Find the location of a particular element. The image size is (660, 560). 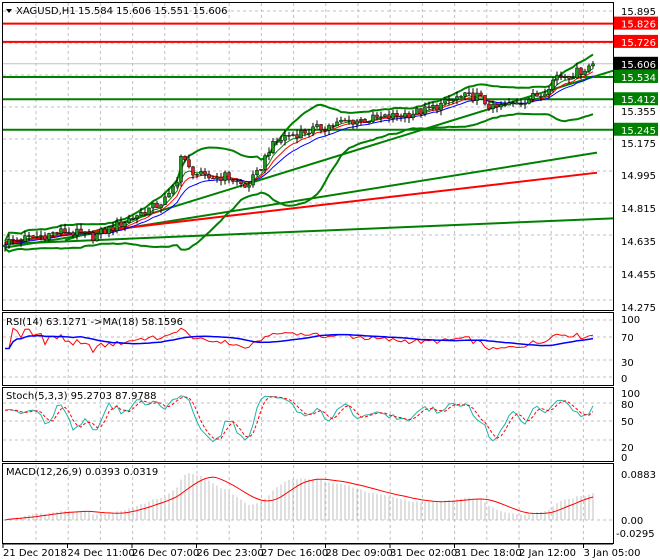

level-price-tag: 15.412 is located at coordinates (638, 100).